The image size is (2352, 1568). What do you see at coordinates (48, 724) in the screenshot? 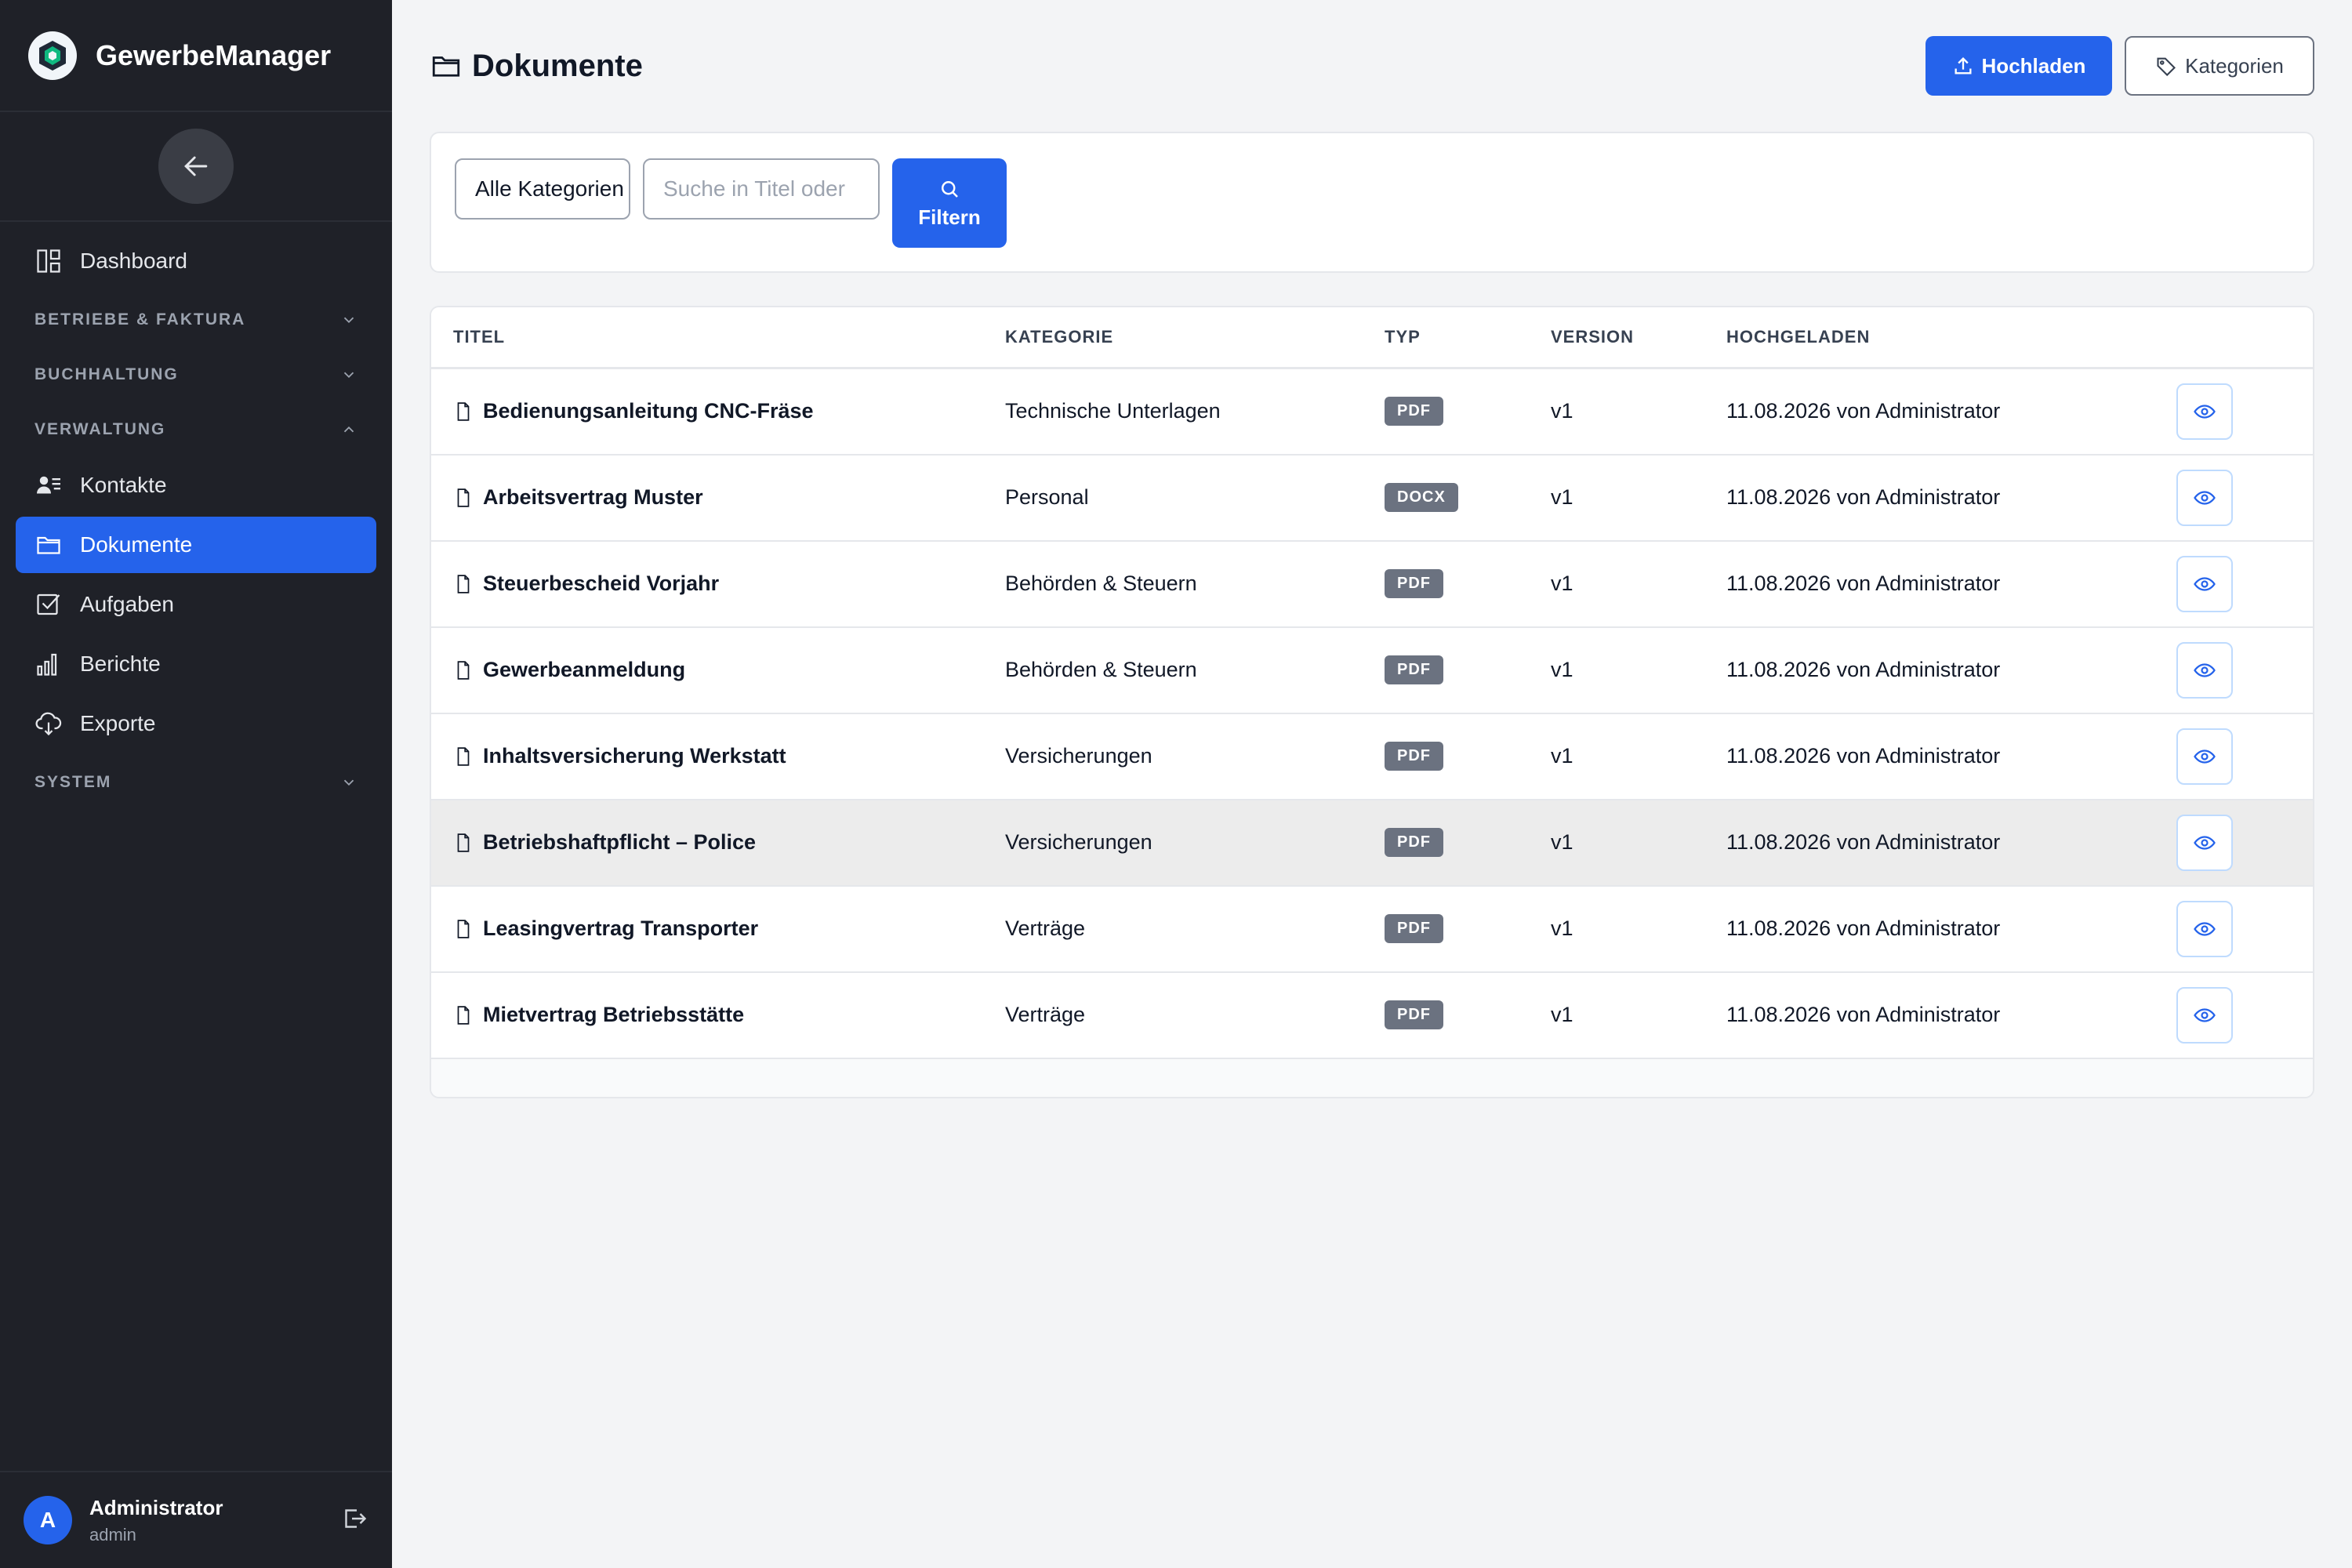
I see `cloud-download-icon` at bounding box center [48, 724].